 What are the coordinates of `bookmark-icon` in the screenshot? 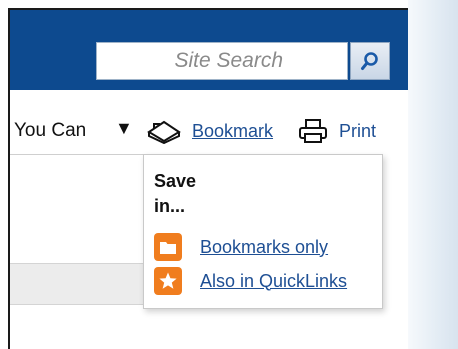 It's located at (164, 131).